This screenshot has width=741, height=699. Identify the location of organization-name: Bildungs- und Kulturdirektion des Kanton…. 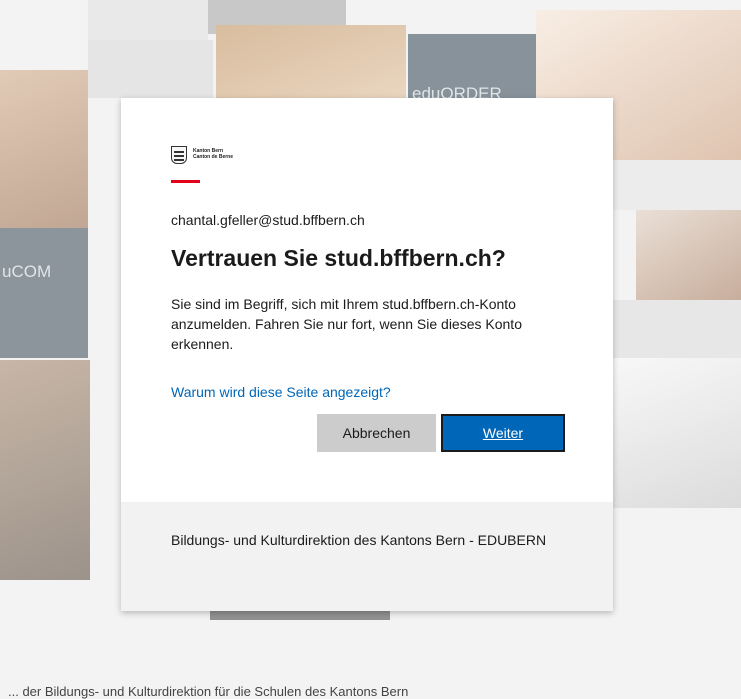
(359, 540).